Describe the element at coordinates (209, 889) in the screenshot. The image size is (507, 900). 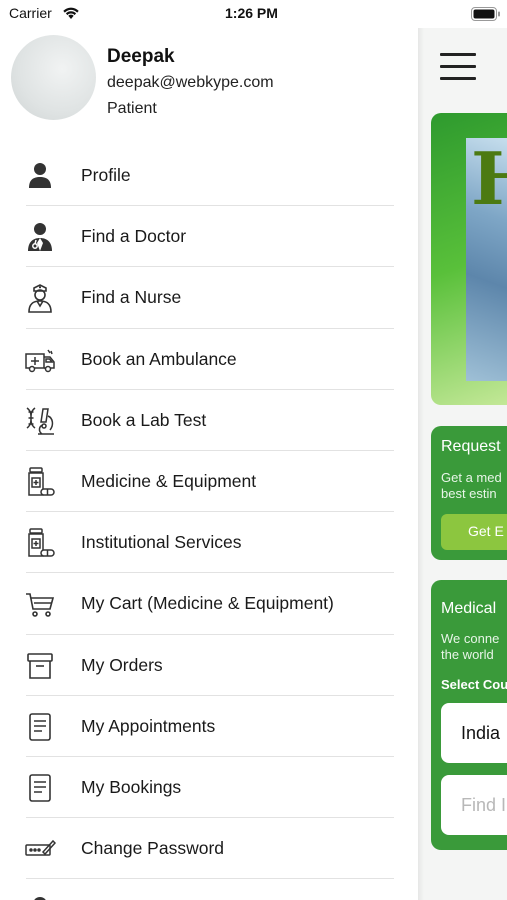
I see `menu-item-next` at that location.